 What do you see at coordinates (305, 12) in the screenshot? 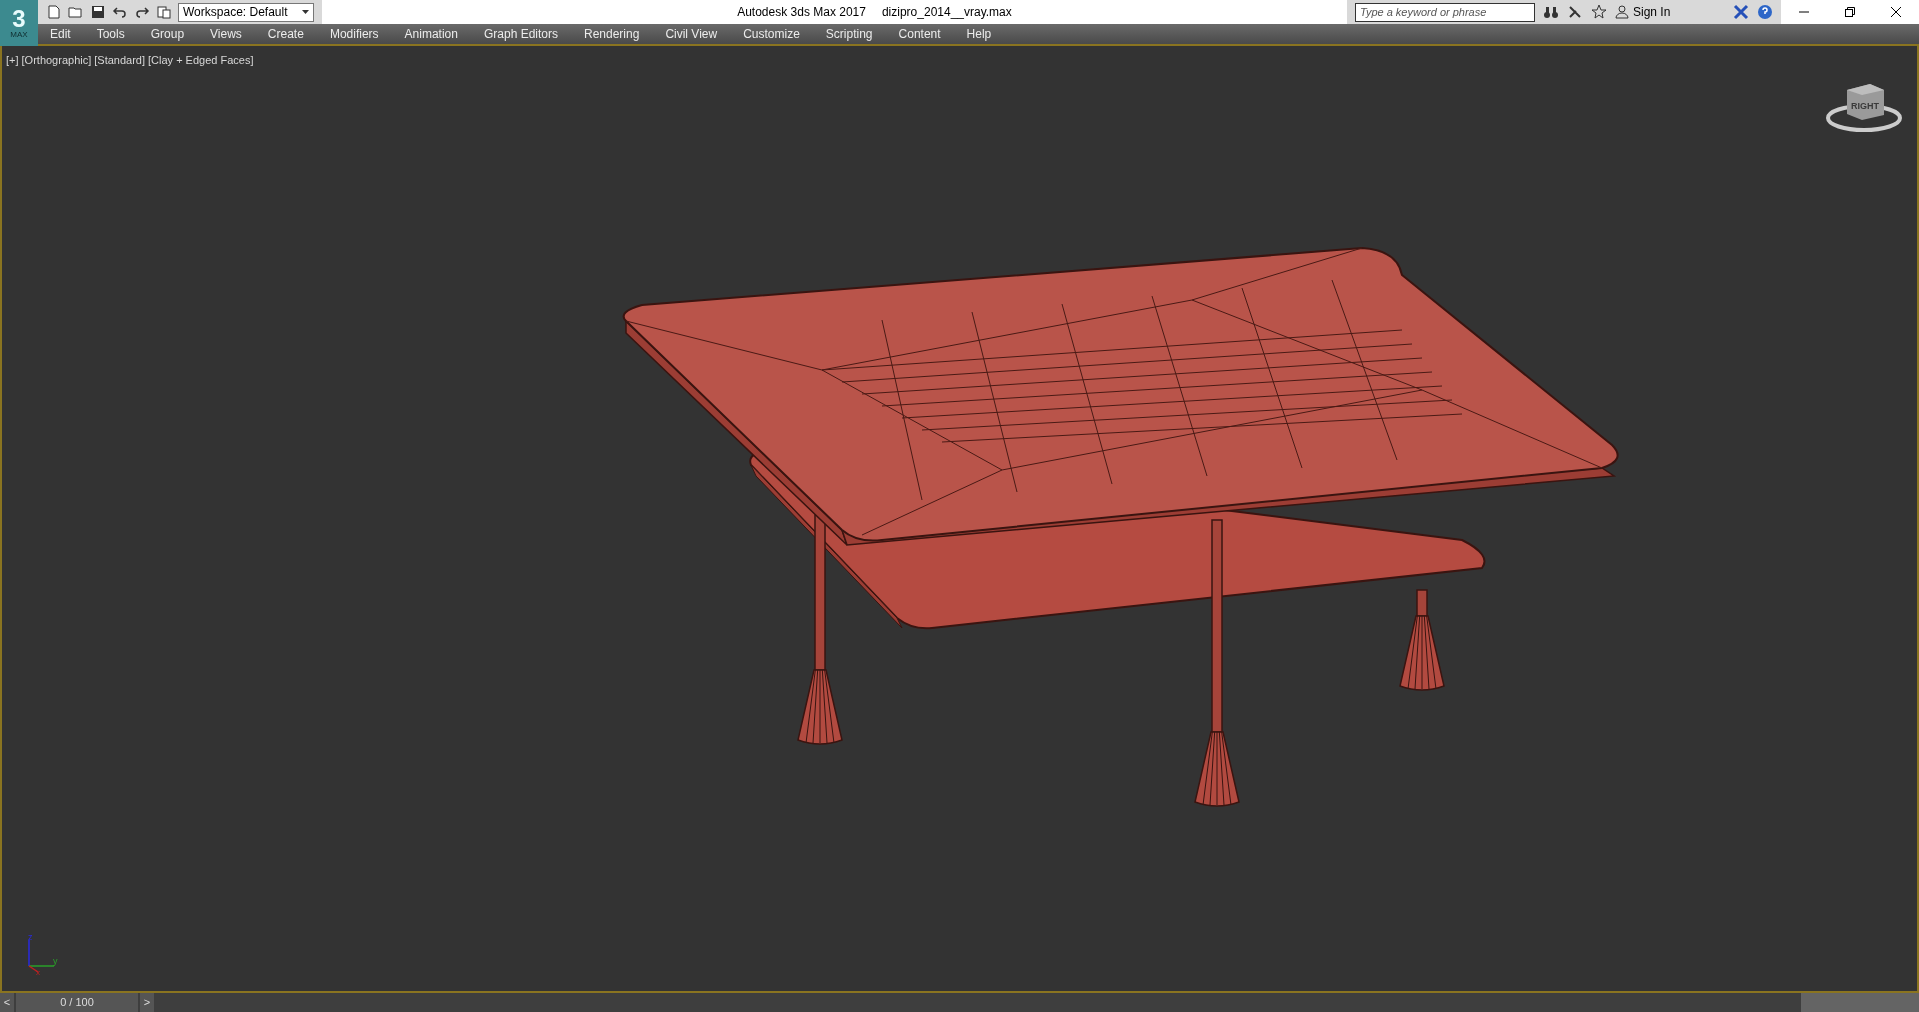
I see `dropdown-caret-icon` at bounding box center [305, 12].